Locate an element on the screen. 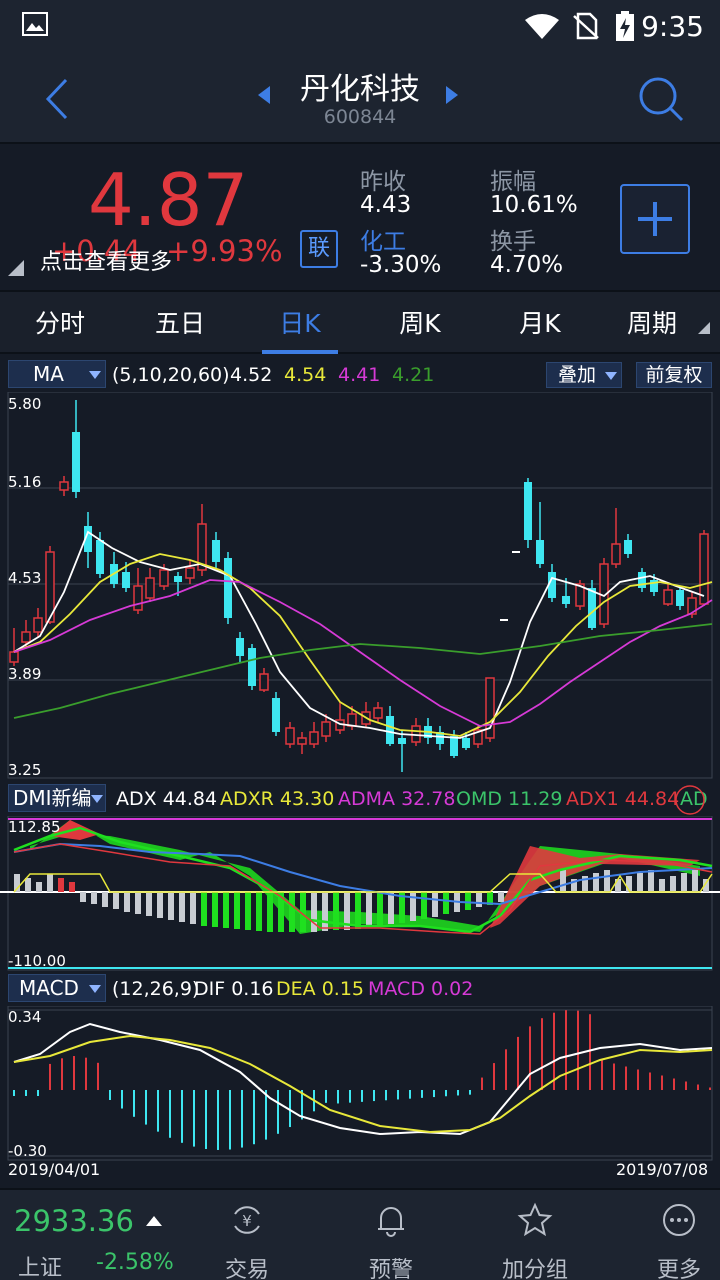 This screenshot has width=720, height=1280. tab-weekly-k: 周K is located at coordinates (420, 322).